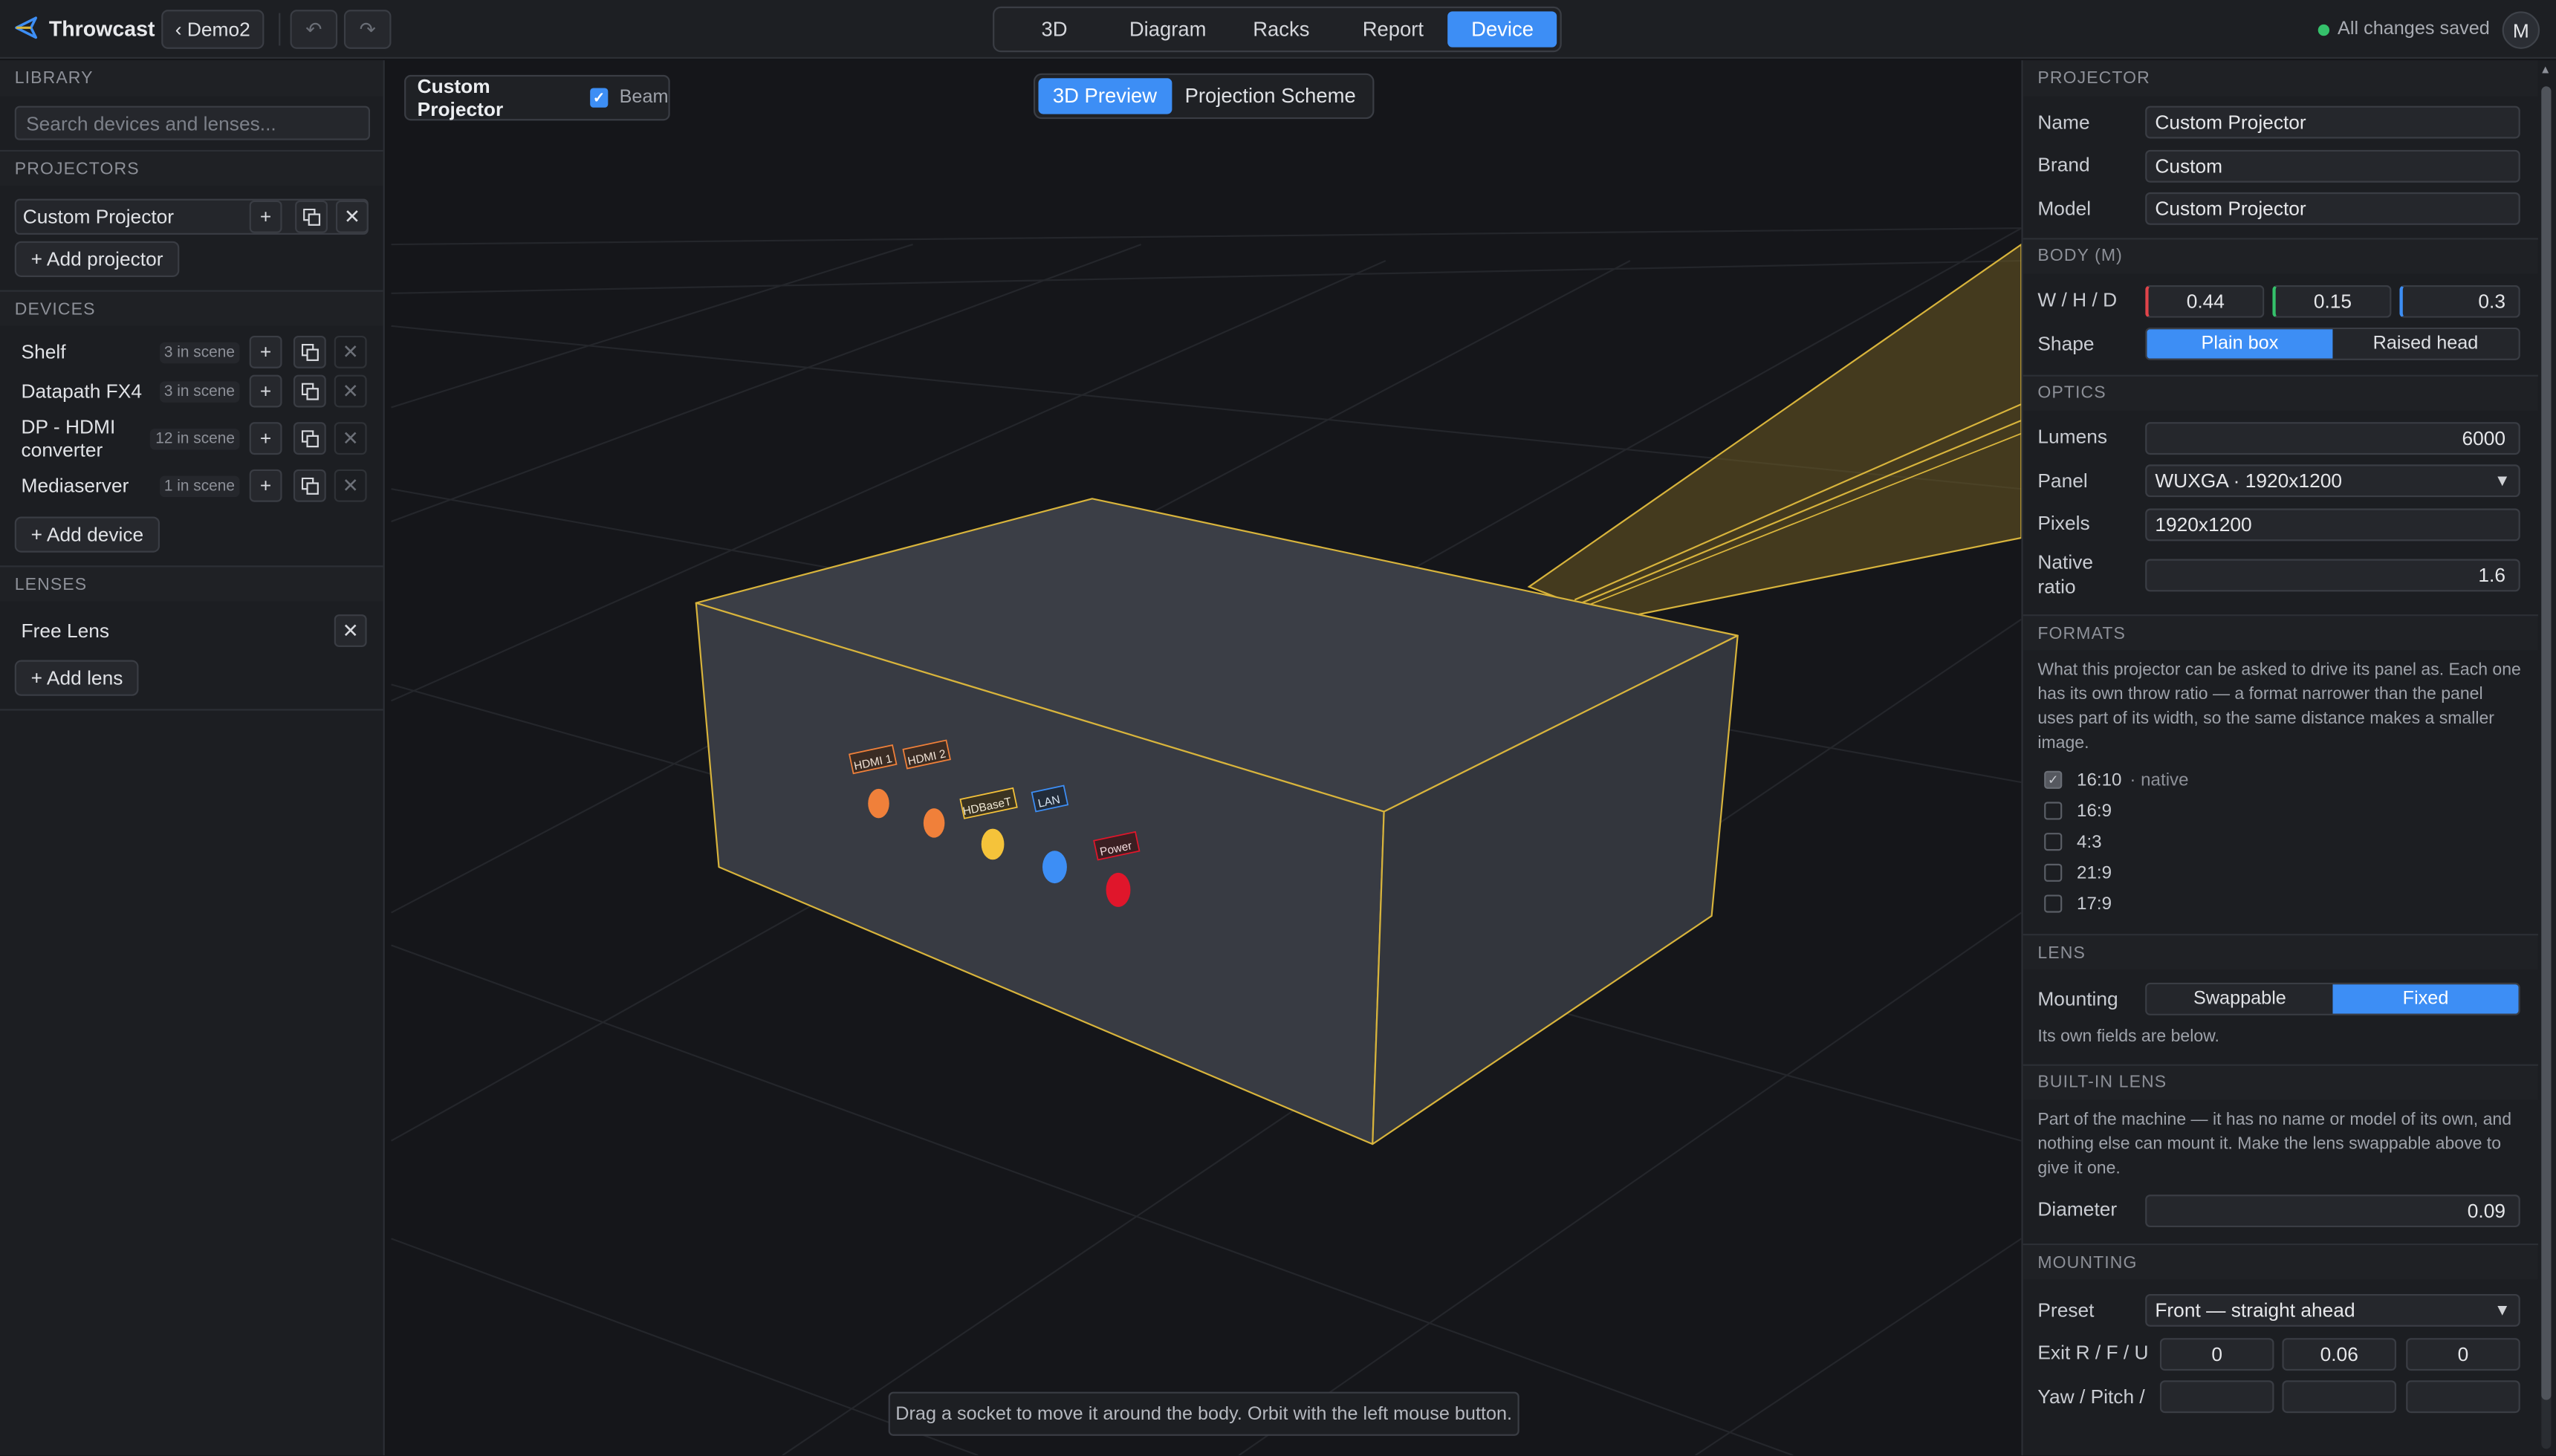 Image resolution: width=2556 pixels, height=1456 pixels. I want to click on roll-input, so click(2463, 1397).